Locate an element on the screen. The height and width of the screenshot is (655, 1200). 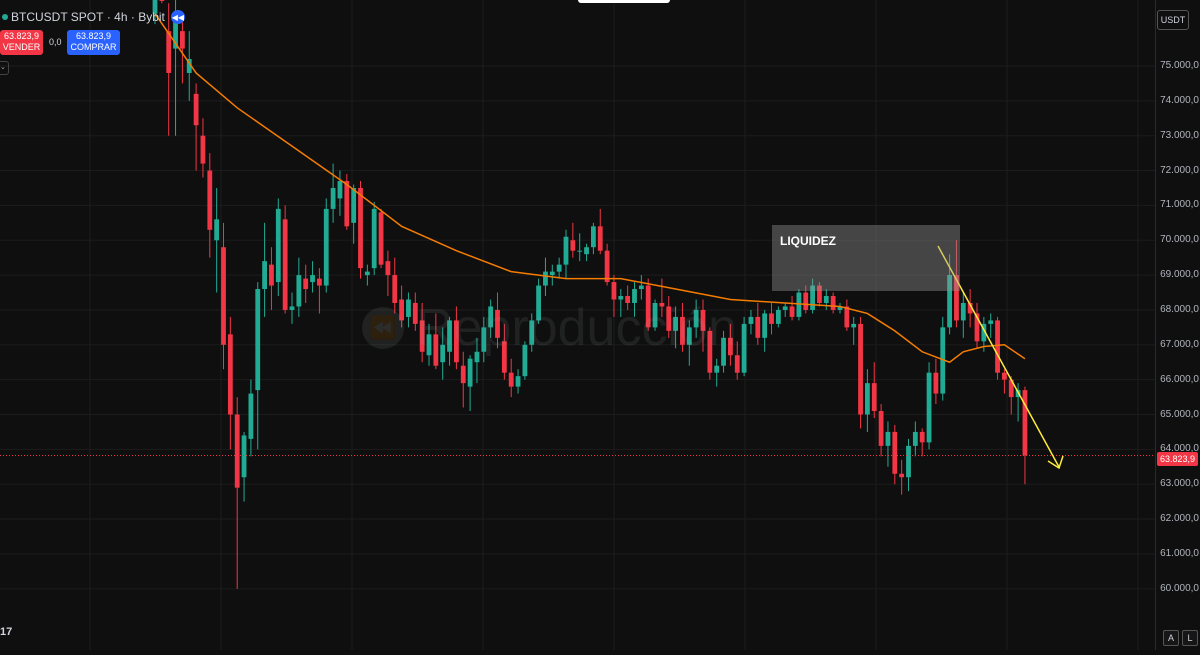
currency-selector: USDT is located at coordinates (1173, 20).